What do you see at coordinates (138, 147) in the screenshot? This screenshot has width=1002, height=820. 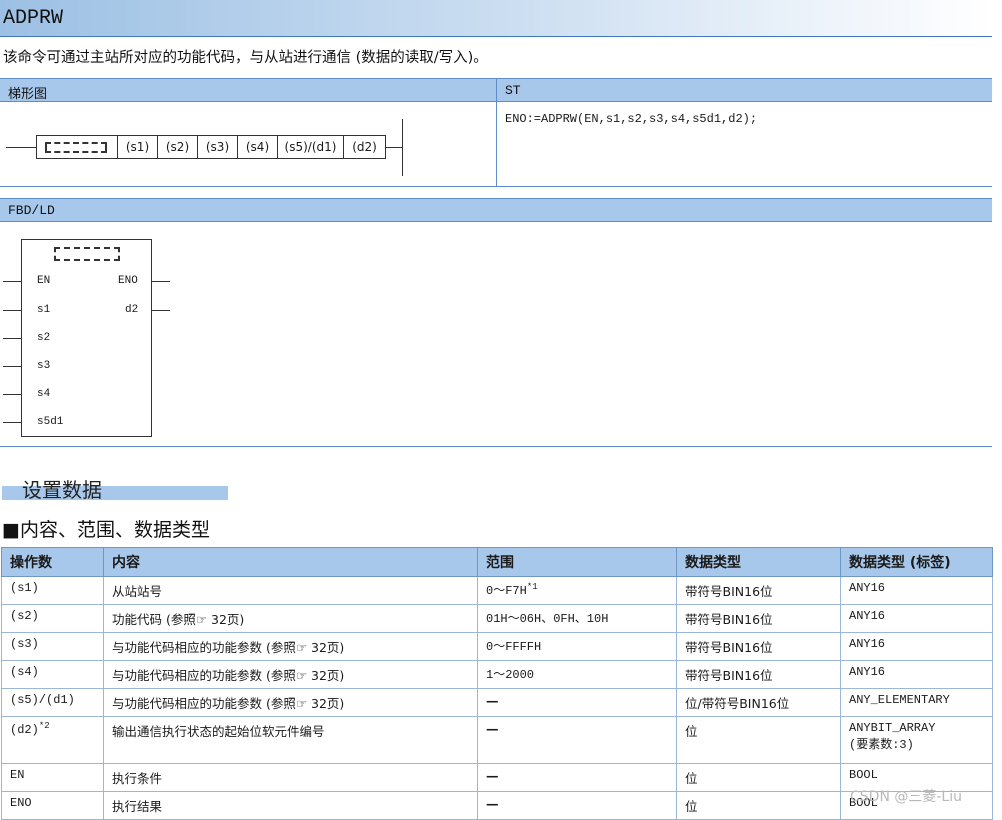 I see `ladder-operand-s1: (s1)` at bounding box center [138, 147].